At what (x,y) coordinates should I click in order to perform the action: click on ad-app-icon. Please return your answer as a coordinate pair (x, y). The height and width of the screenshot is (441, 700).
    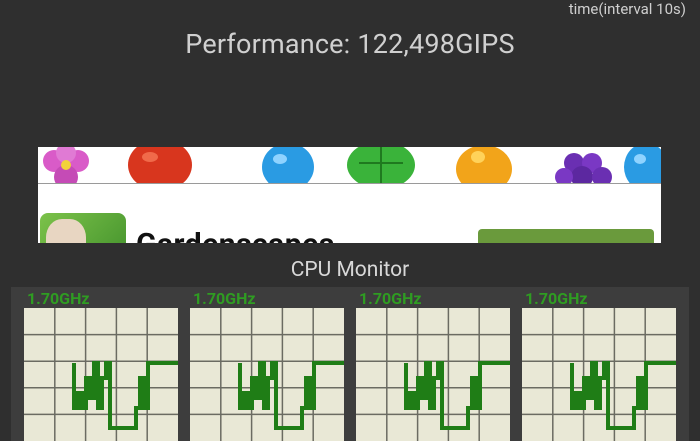
    Looking at the image, I should click on (83, 228).